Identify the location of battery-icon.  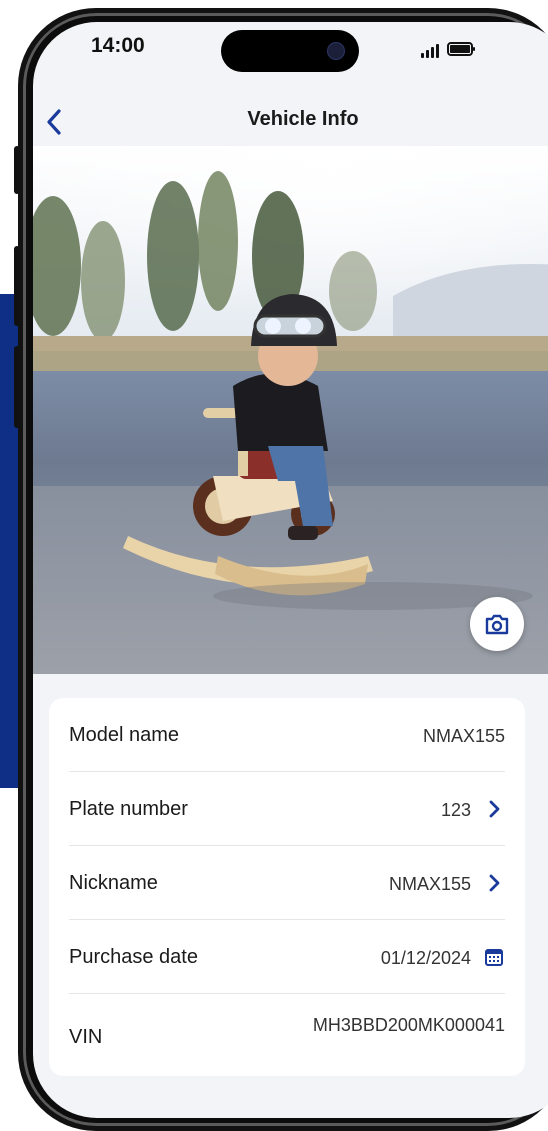
(461, 49).